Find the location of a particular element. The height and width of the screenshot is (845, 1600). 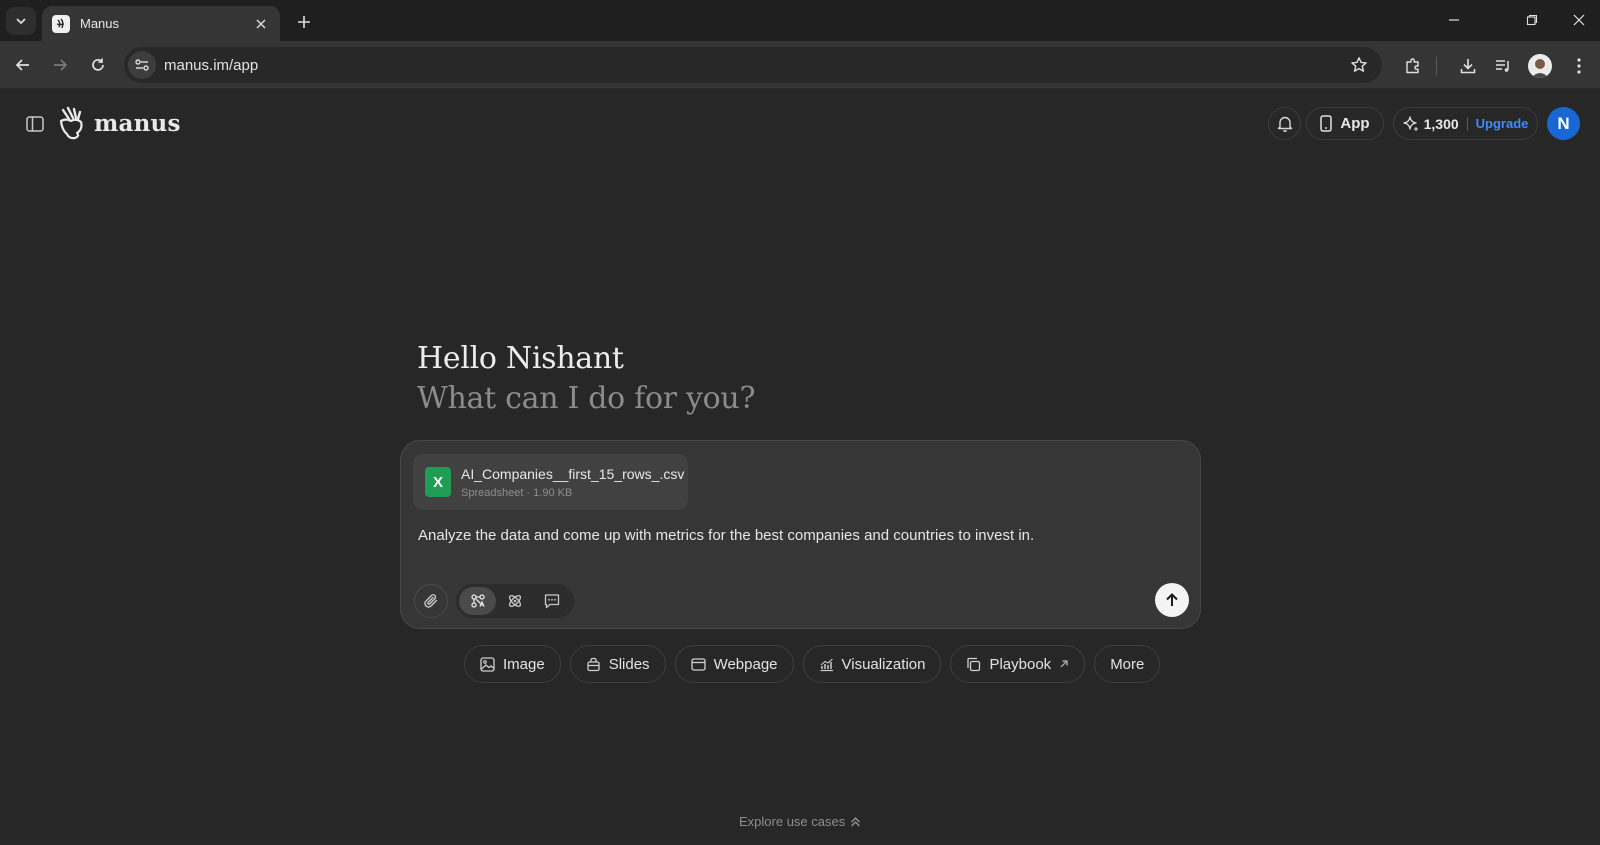

notifications-button is located at coordinates (1284, 123).